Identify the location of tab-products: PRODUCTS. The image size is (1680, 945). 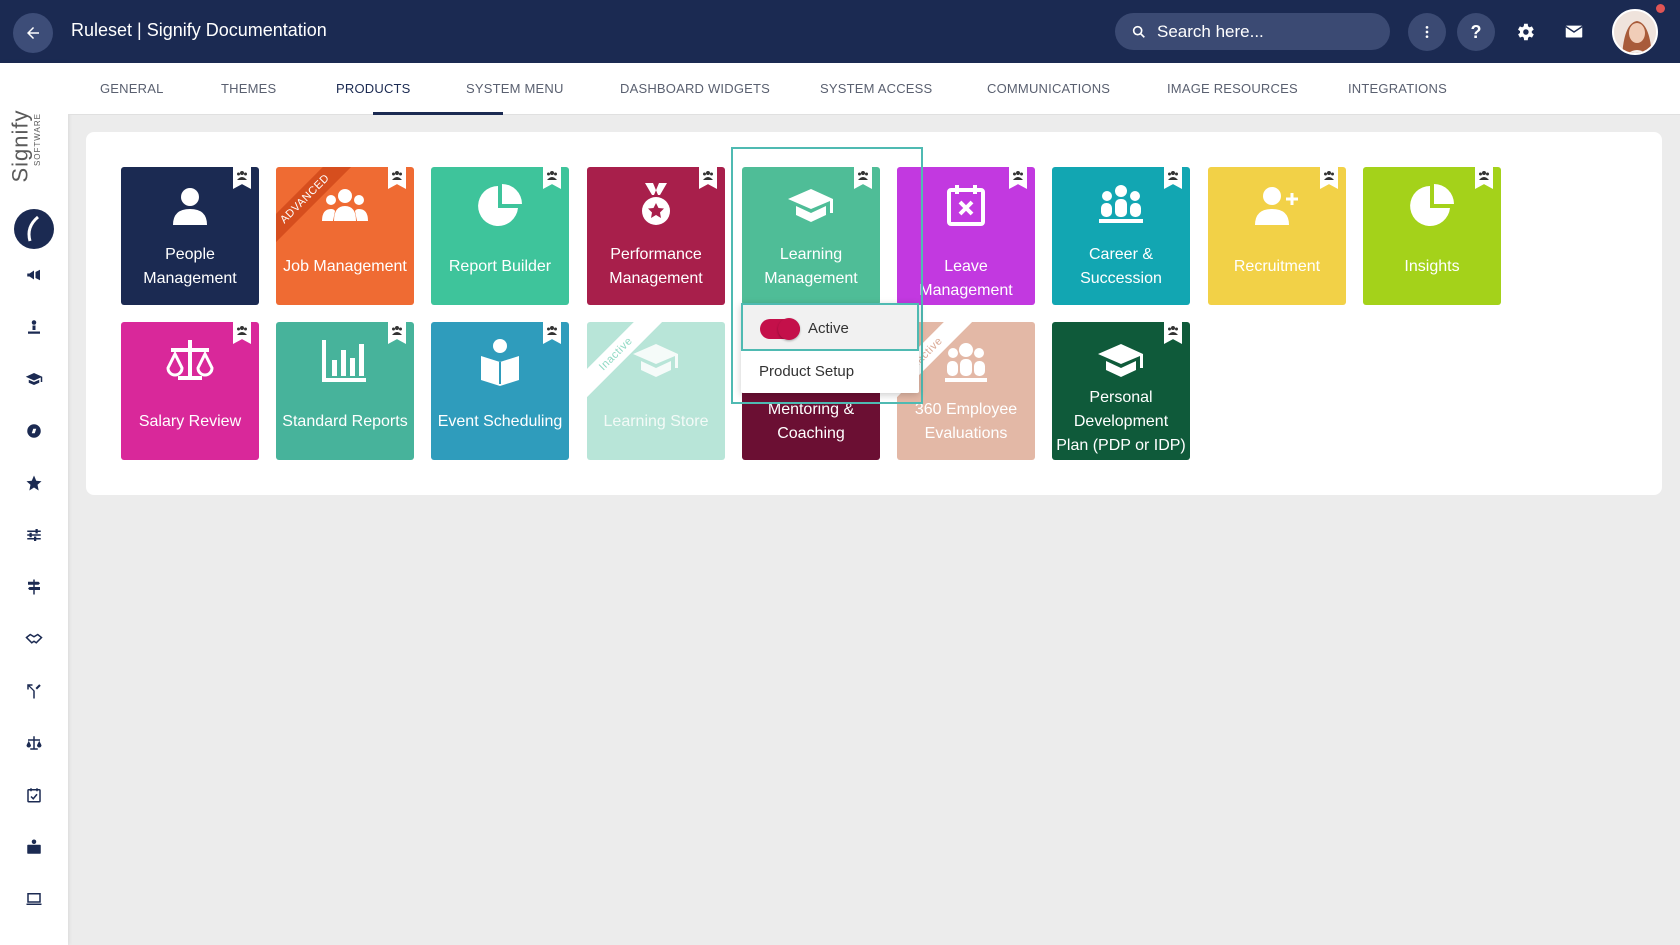
(373, 88).